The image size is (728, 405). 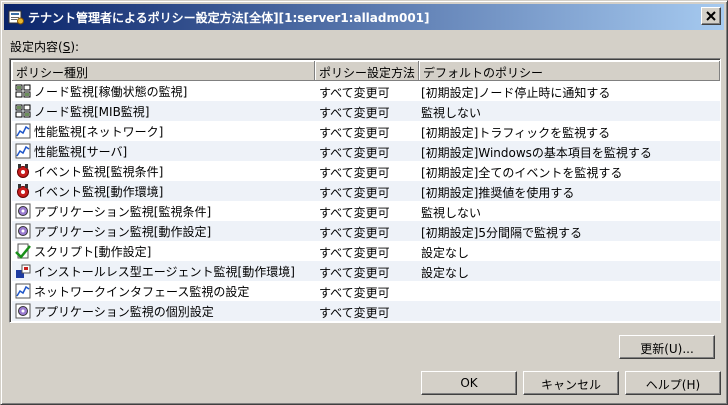 I want to click on table-row: アプリケーション監視[監視条件] すべて変更可 監視しない, so click(x=366, y=211).